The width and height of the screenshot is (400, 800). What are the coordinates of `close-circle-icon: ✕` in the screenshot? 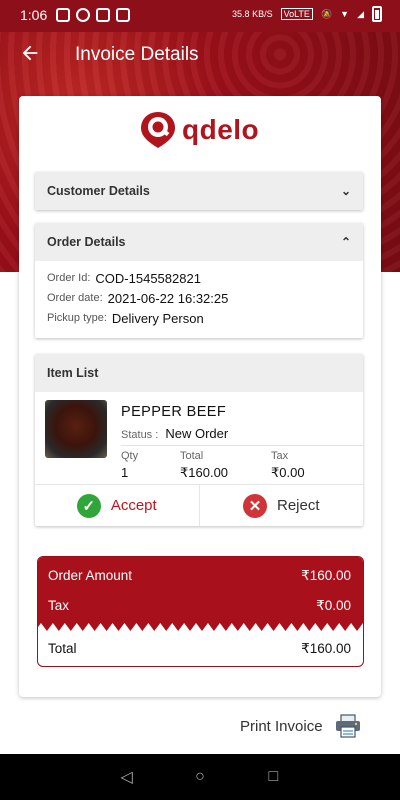 It's located at (254, 505).